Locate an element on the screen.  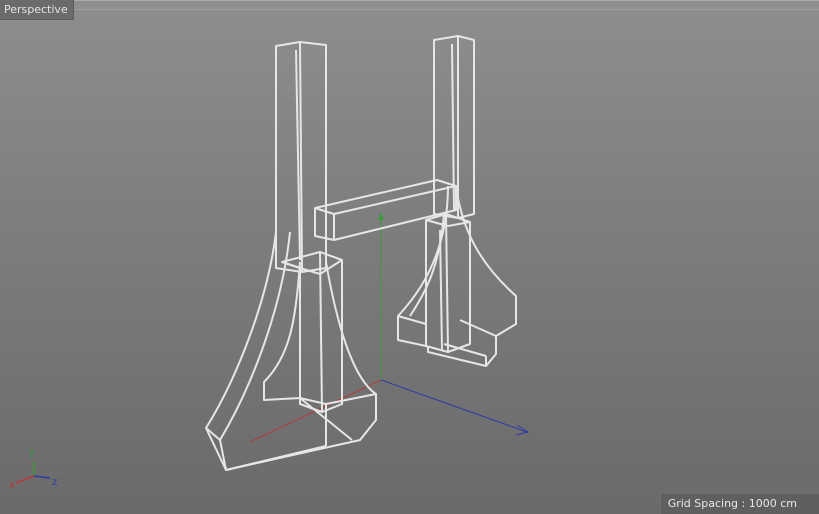
world-y-axis-arrow is located at coordinates (381, 216).